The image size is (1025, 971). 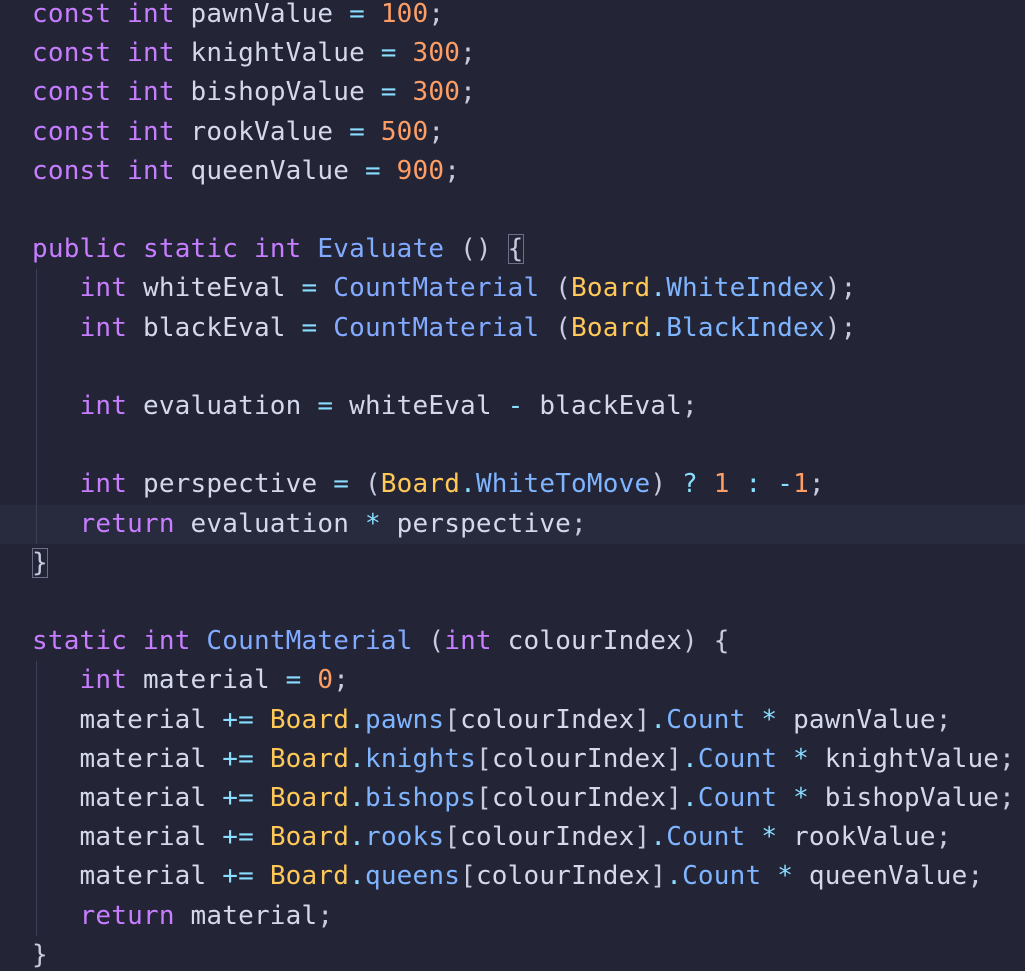 I want to click on code-line: const int knightValue = 300;, so click(x=512, y=53).